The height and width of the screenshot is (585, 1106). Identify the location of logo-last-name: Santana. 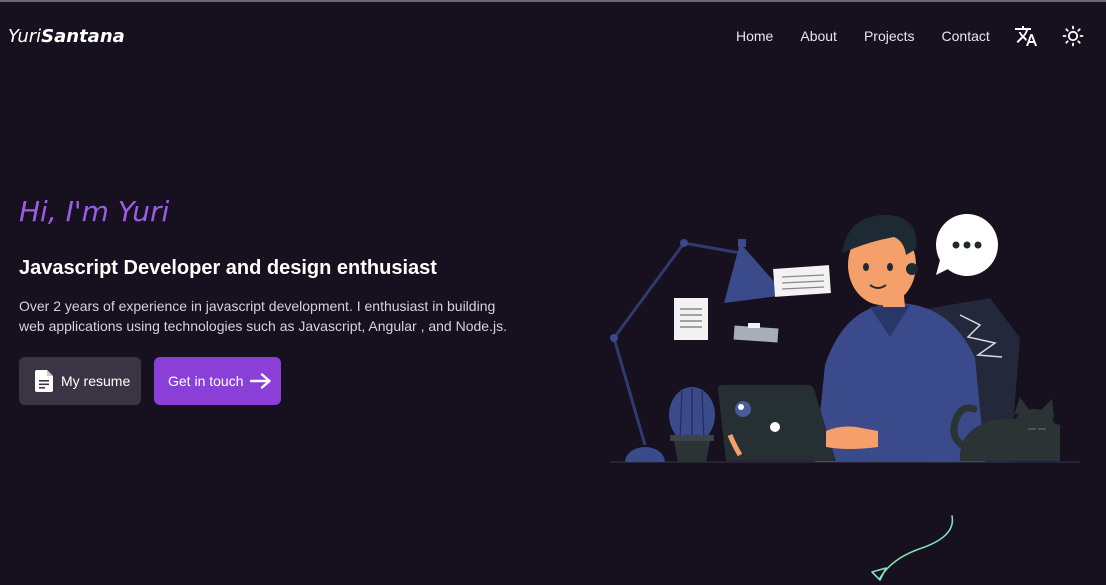
(83, 36).